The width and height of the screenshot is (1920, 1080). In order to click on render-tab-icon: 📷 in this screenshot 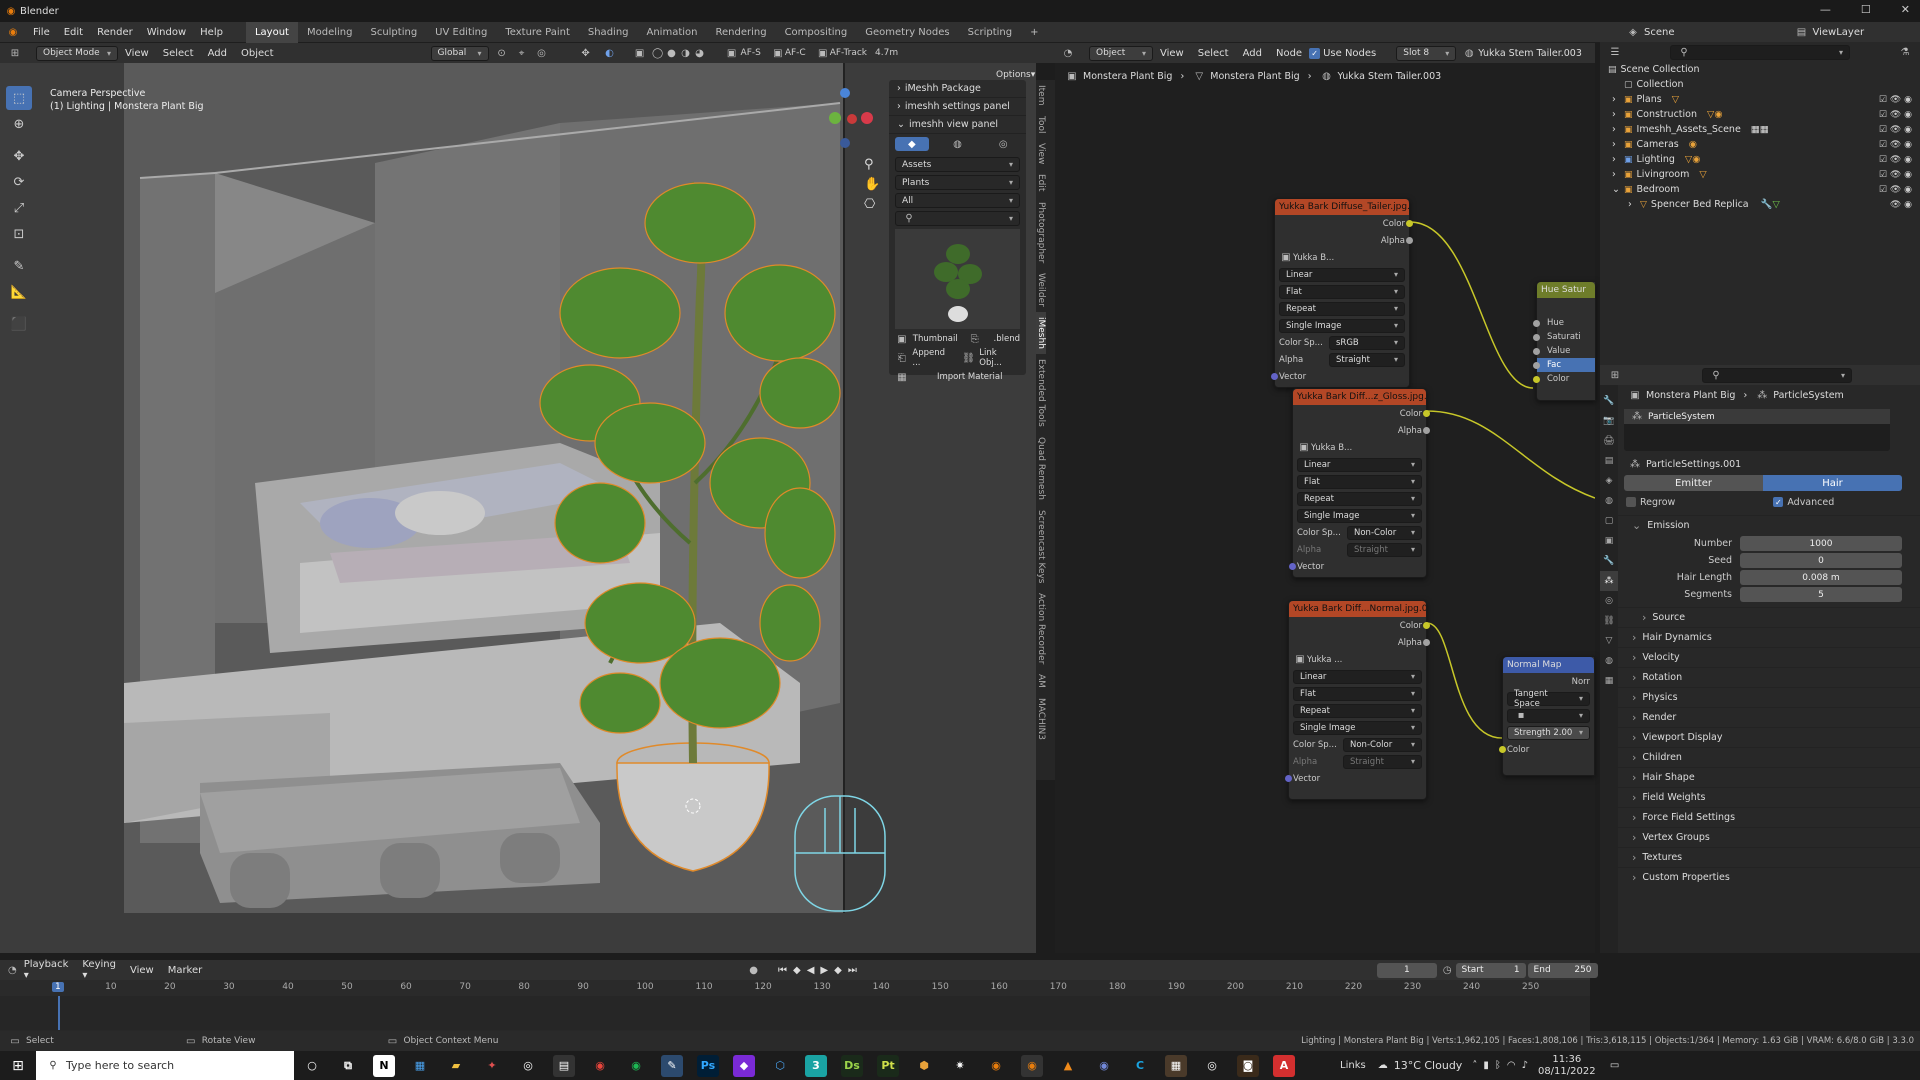, I will do `click(1609, 421)`.